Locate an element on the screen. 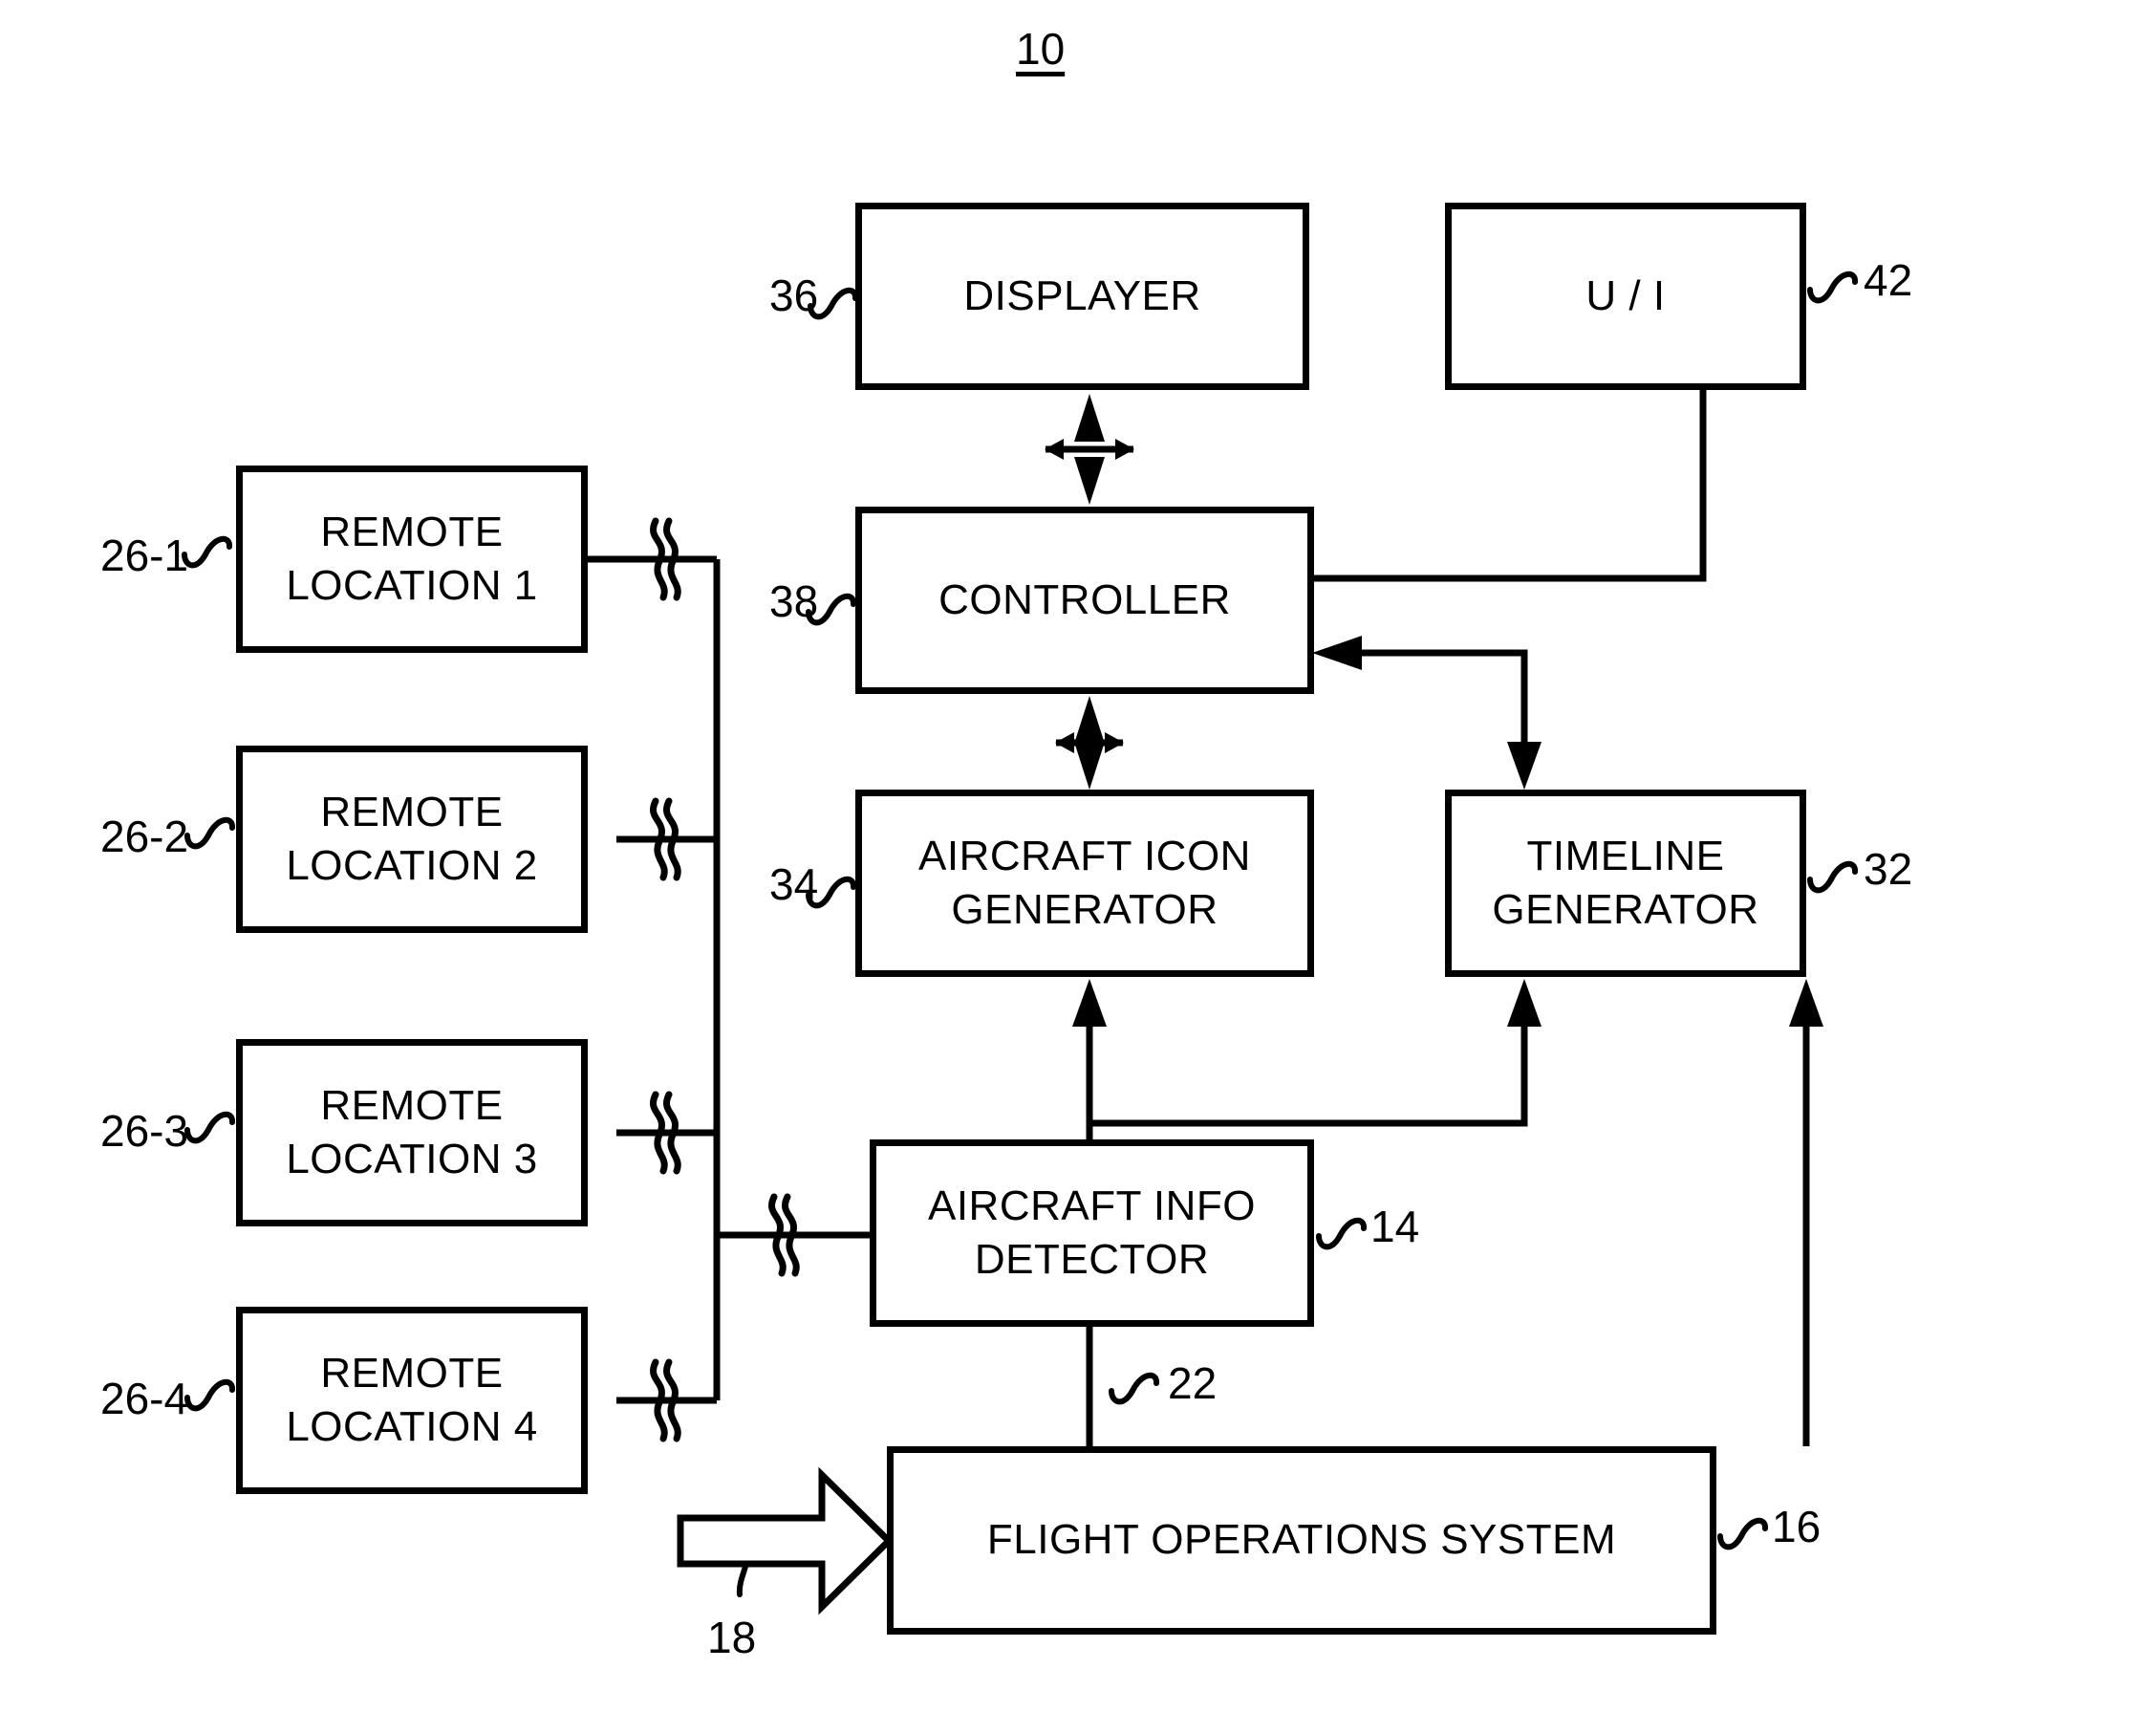 This screenshot has width=2156, height=1734. leader-32b is located at coordinates (1820, 885).